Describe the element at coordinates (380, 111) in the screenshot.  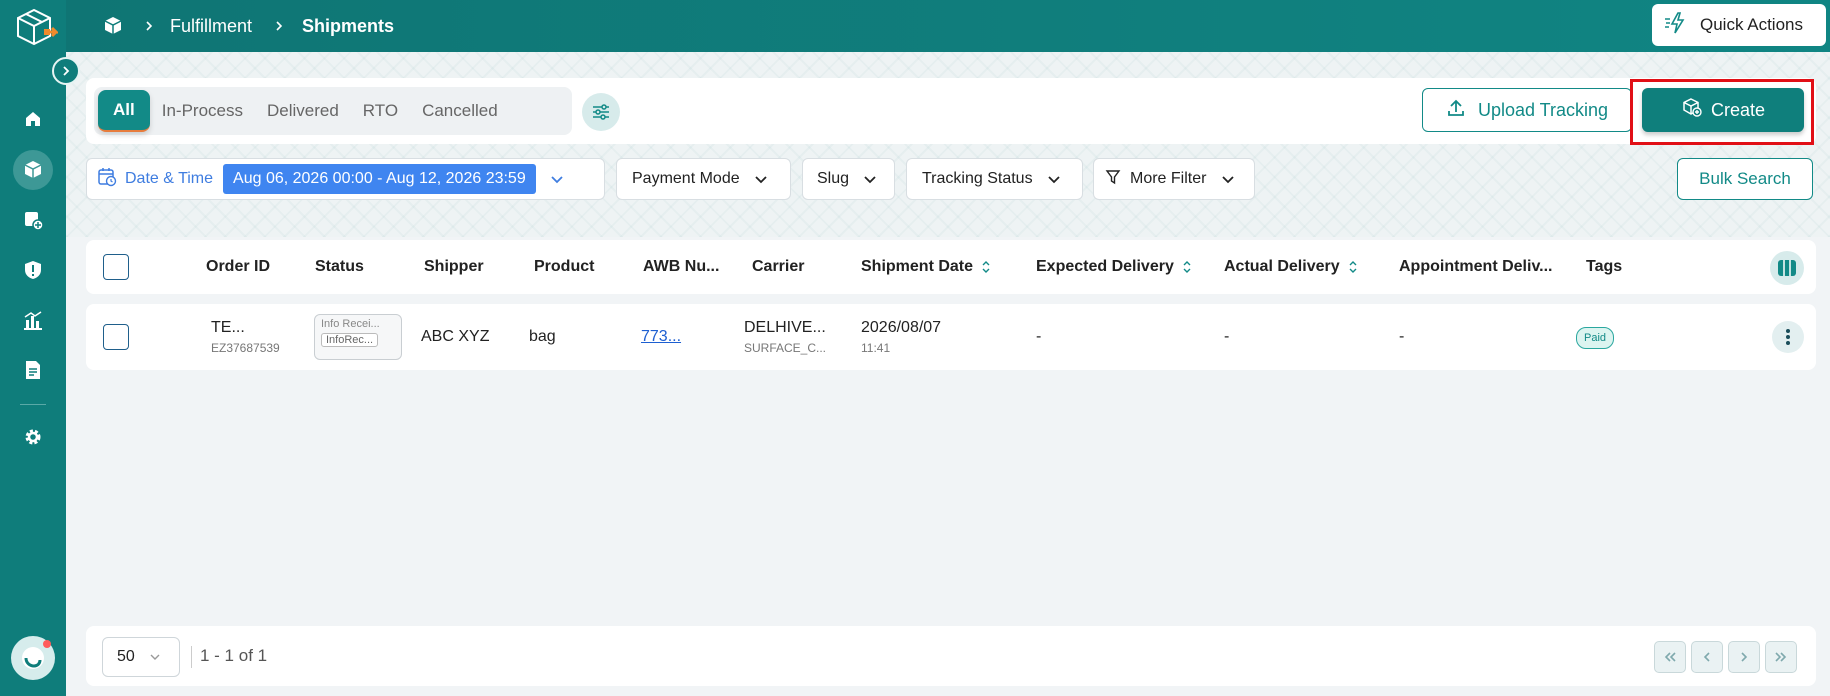
I see `tab-rto: RTO` at that location.